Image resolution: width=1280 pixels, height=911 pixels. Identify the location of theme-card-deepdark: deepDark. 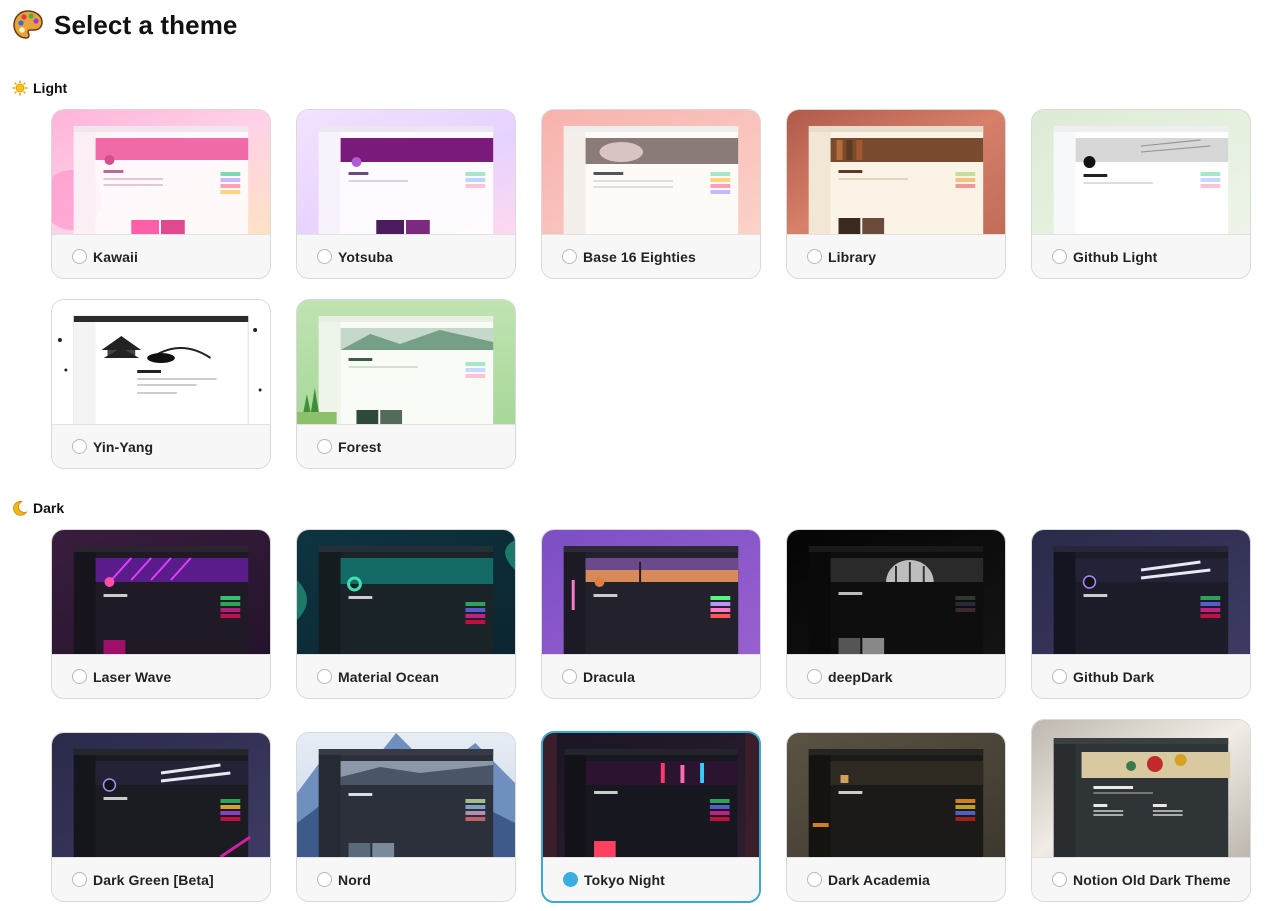
(896, 614).